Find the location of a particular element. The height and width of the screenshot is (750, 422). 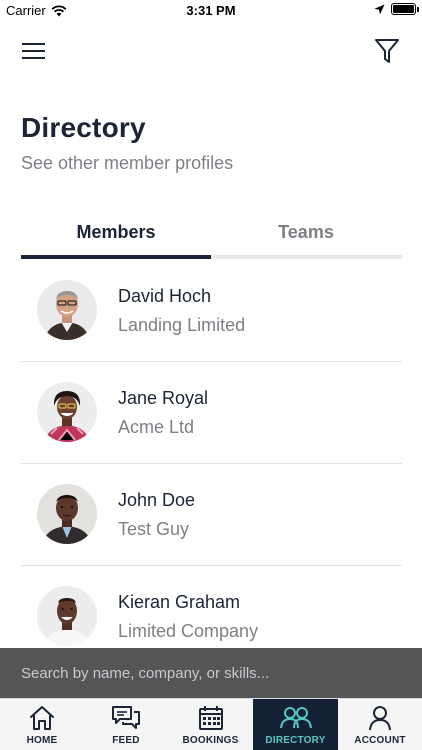

search-input is located at coordinates (211, 673).